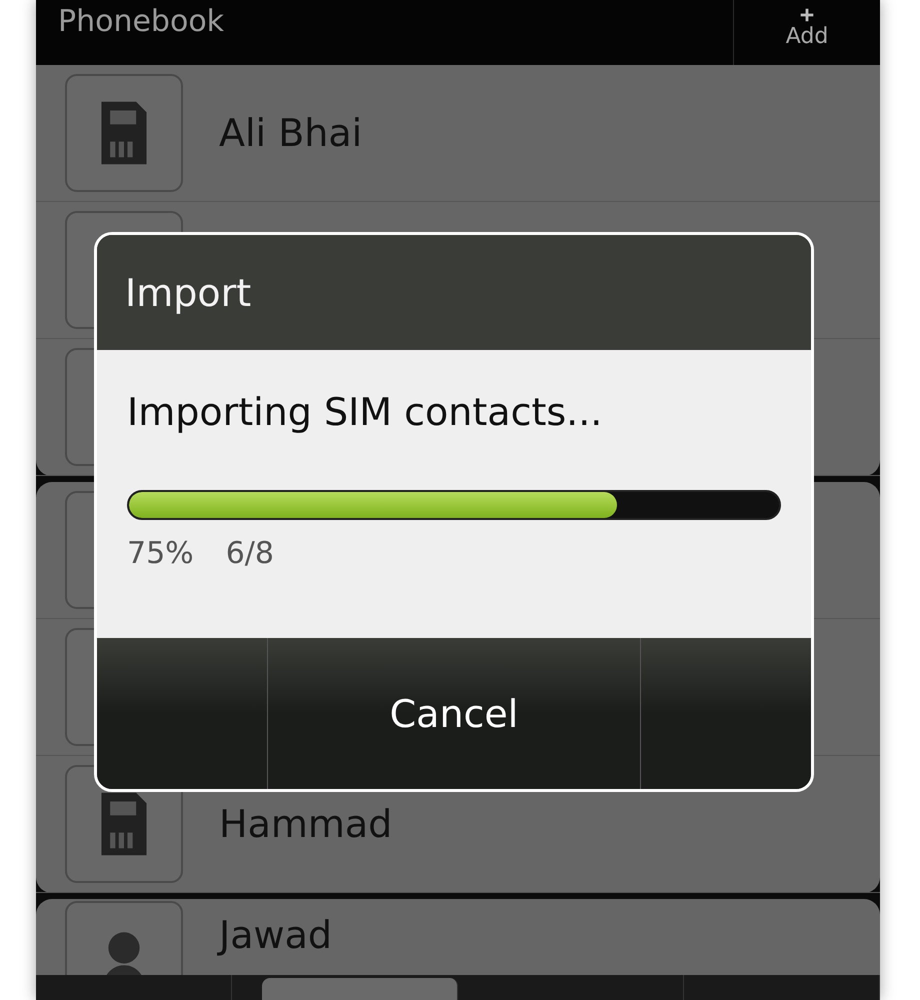 The height and width of the screenshot is (1000, 920). Describe the element at coordinates (188, 292) in the screenshot. I see `dialog-title: Import` at that location.